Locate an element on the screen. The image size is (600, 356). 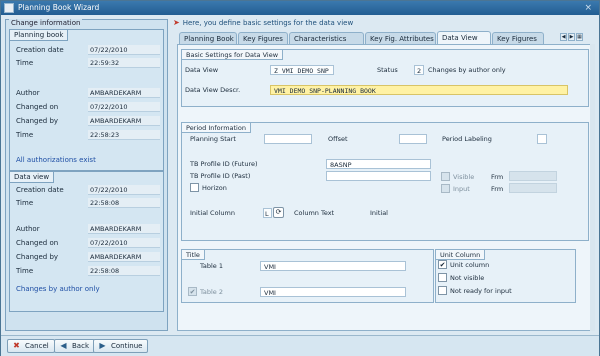
dv-changed-by-value: AMBARDEKARM is located at coordinates (124, 257).